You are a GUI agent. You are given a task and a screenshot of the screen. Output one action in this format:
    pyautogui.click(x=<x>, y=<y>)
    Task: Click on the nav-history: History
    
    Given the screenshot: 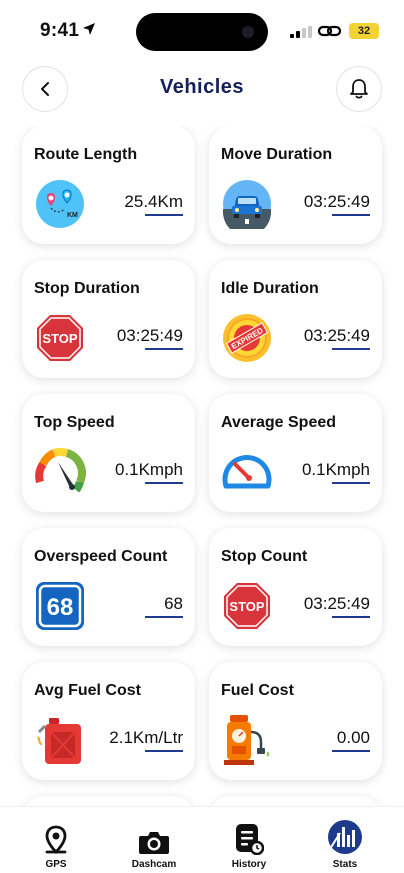 What is the action you would take?
    pyautogui.click(x=249, y=845)
    